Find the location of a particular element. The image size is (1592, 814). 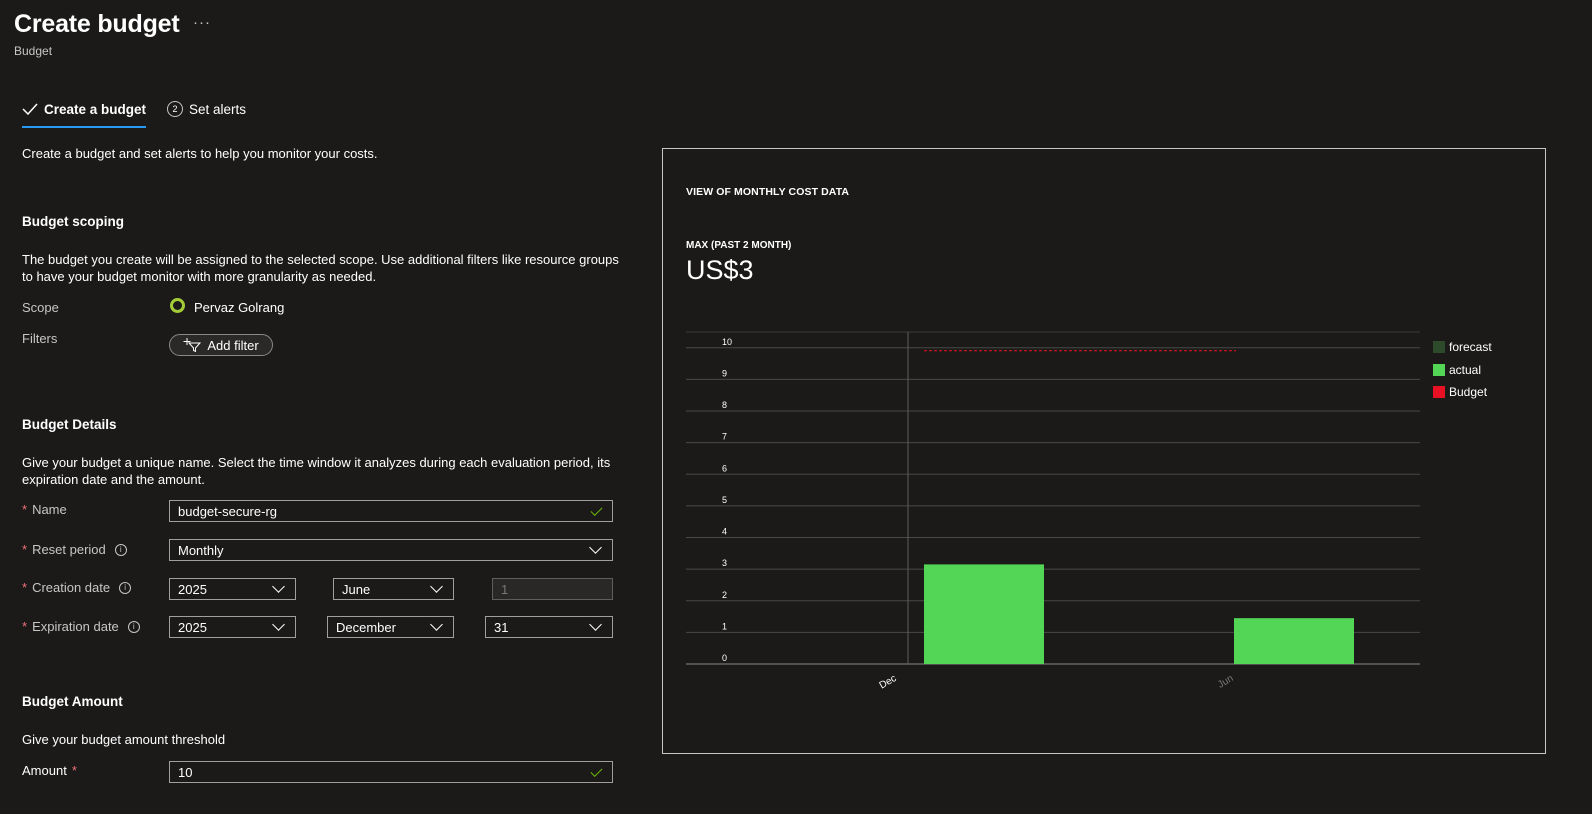

legend-item-forecast: forecast is located at coordinates (1462, 347).